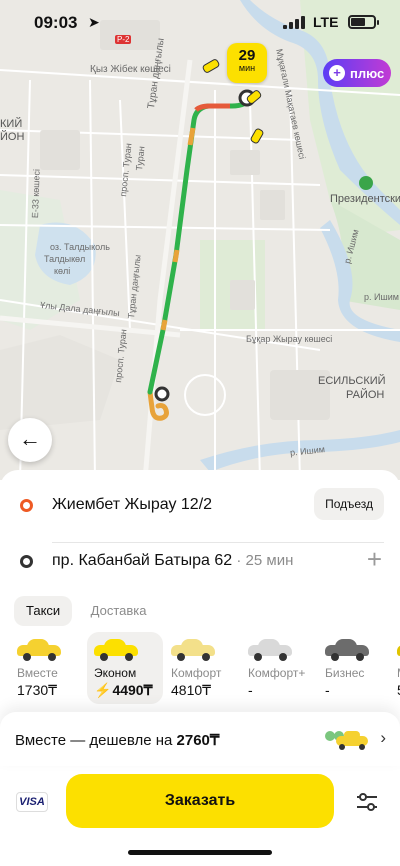 The height and width of the screenshot is (866, 400). What do you see at coordinates (36, 193) in the screenshot?
I see `street-label: Е-33 көшесі` at bounding box center [36, 193].